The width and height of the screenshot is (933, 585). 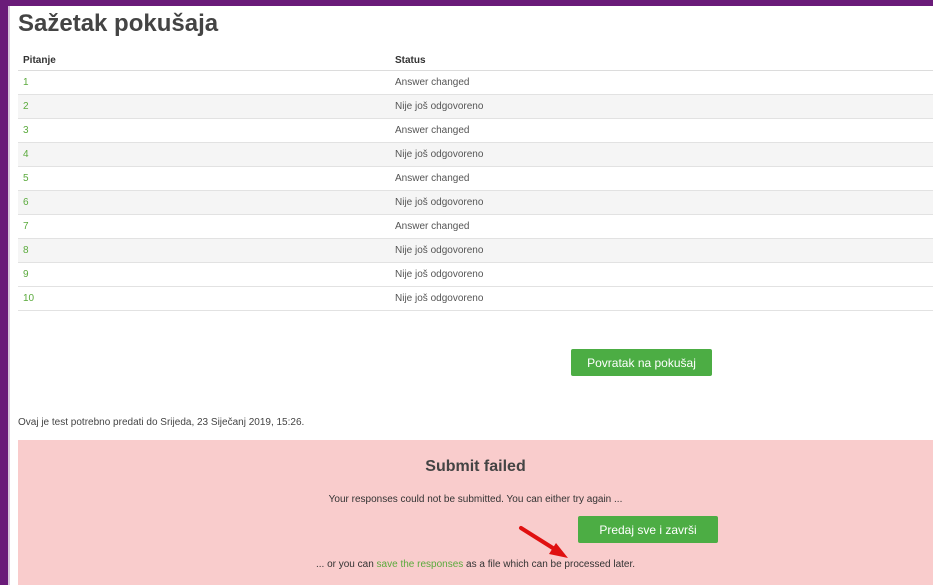 What do you see at coordinates (26, 202) in the screenshot?
I see `question-link: 6` at bounding box center [26, 202].